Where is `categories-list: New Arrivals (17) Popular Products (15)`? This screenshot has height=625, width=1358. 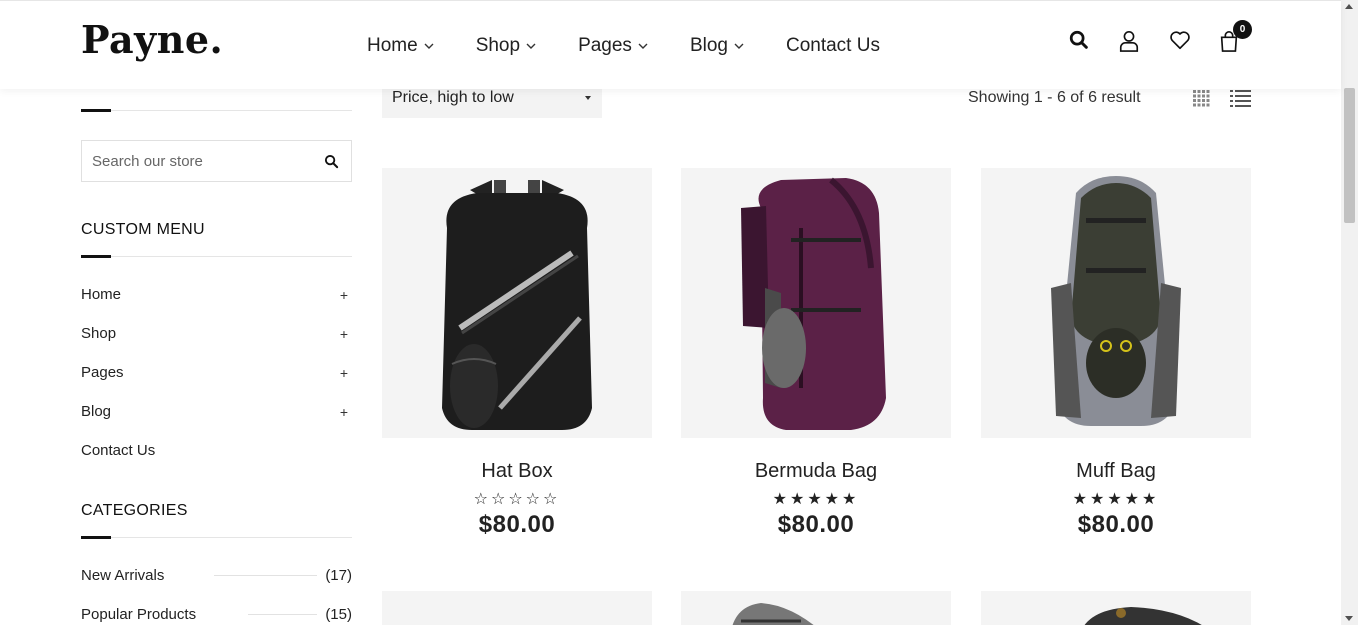
categories-list: New Arrivals (17) Popular Products (15) is located at coordinates (216, 590).